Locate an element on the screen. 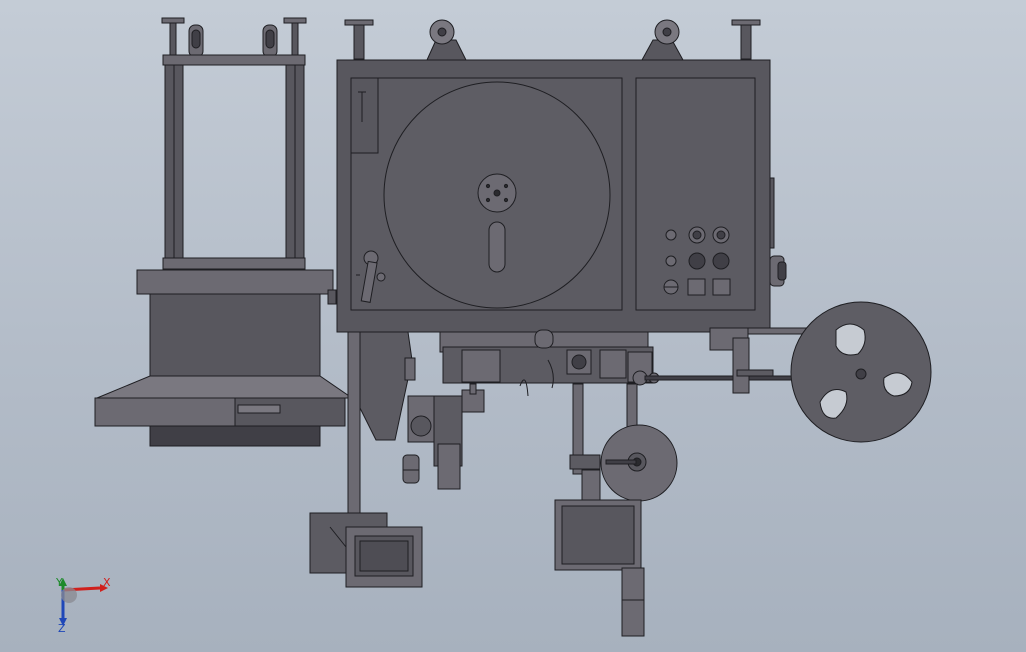  drum-base is located at coordinates (224, 358).